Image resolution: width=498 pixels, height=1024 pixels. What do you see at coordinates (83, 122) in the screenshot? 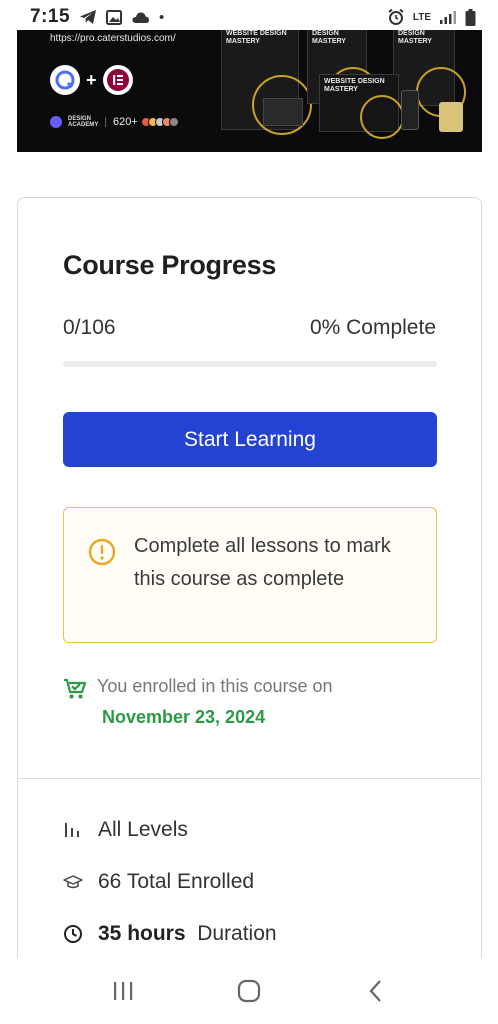
I see `academy-label: DESIGN ACADEMY` at bounding box center [83, 122].